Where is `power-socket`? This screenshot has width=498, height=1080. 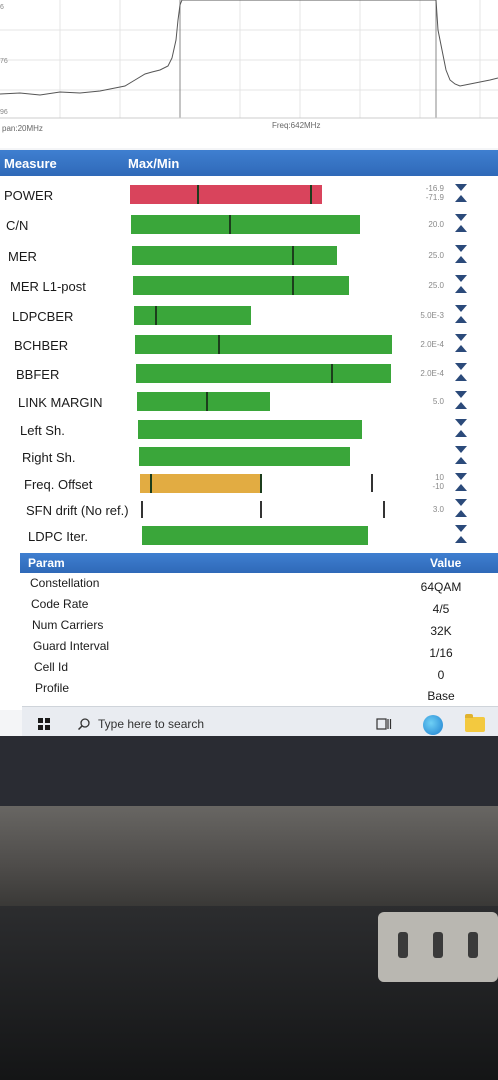
power-socket is located at coordinates (438, 947).